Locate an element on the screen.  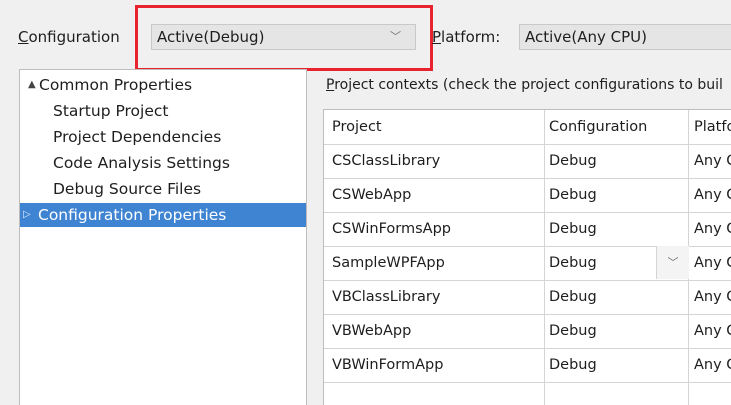
table-row-project: CSWebApp is located at coordinates (372, 195).